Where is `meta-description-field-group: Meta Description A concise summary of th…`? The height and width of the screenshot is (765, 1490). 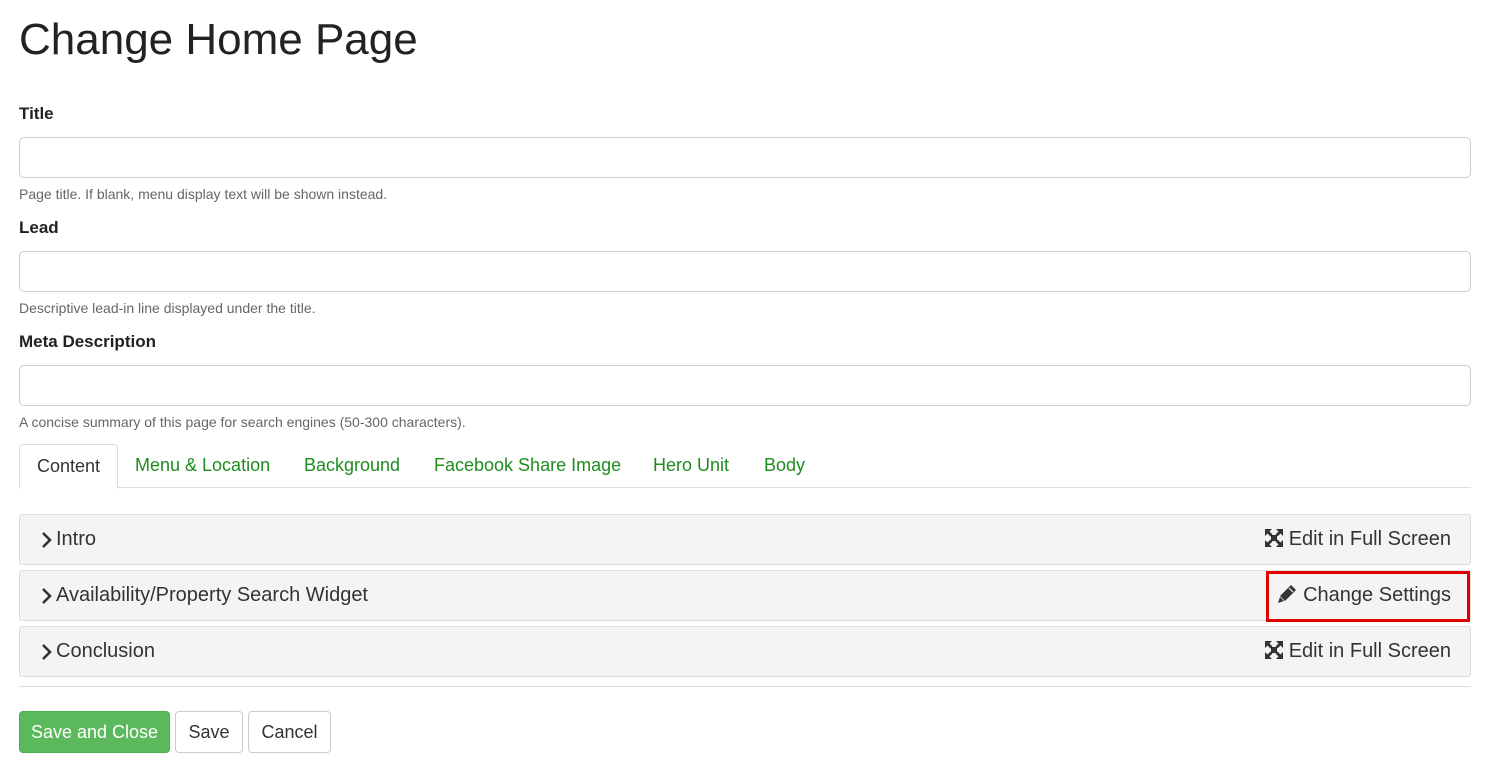
meta-description-field-group: Meta Description A concise summary of th… is located at coordinates (745, 381).